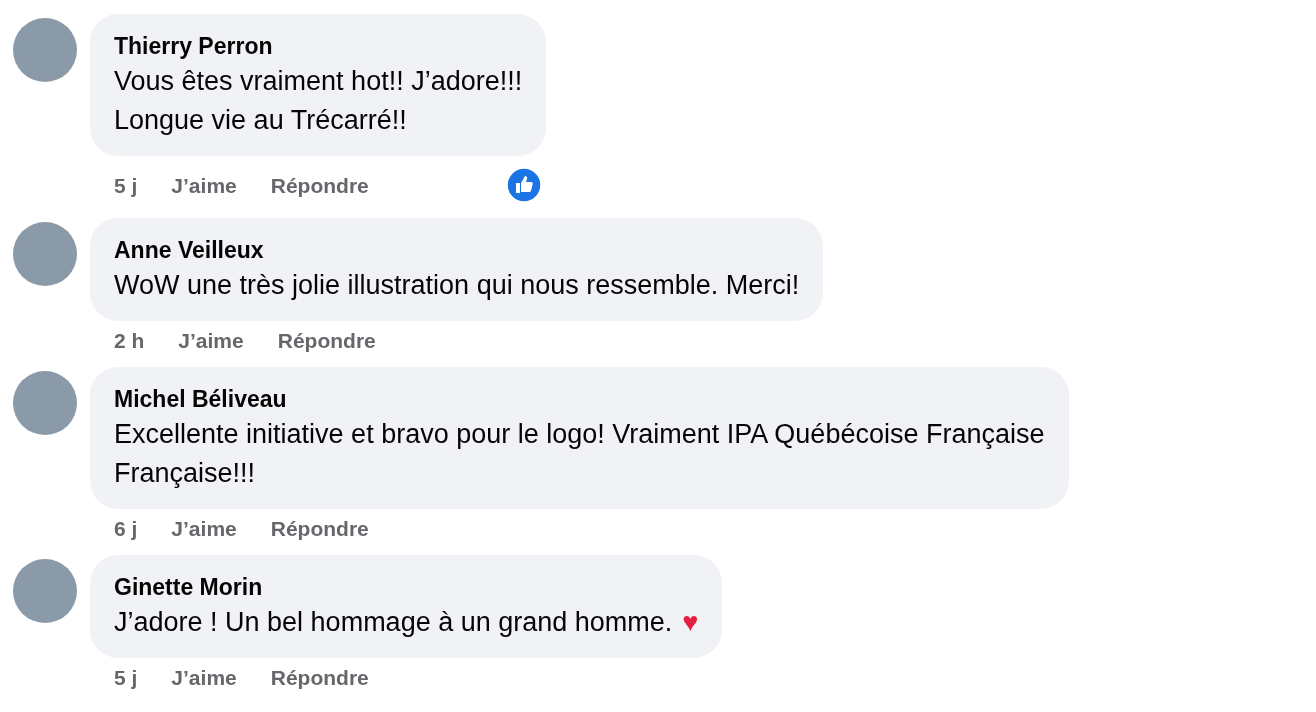 The height and width of the screenshot is (712, 1316). Describe the element at coordinates (129, 341) in the screenshot. I see `comment-time: 2 h` at that location.